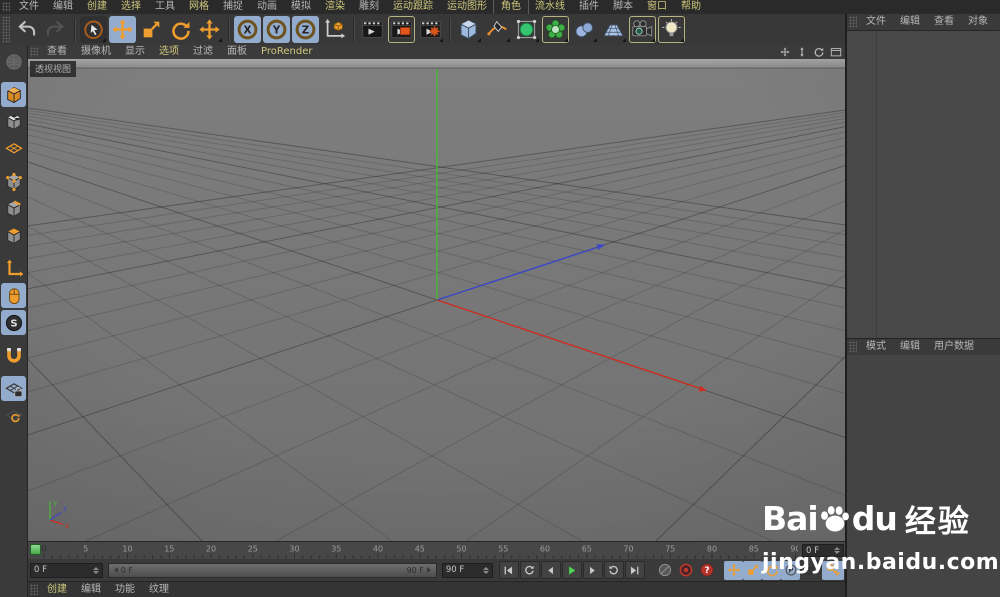 This screenshot has height=597, width=1000. What do you see at coordinates (790, 570) in the screenshot?
I see `record-parameter-button: P` at bounding box center [790, 570].